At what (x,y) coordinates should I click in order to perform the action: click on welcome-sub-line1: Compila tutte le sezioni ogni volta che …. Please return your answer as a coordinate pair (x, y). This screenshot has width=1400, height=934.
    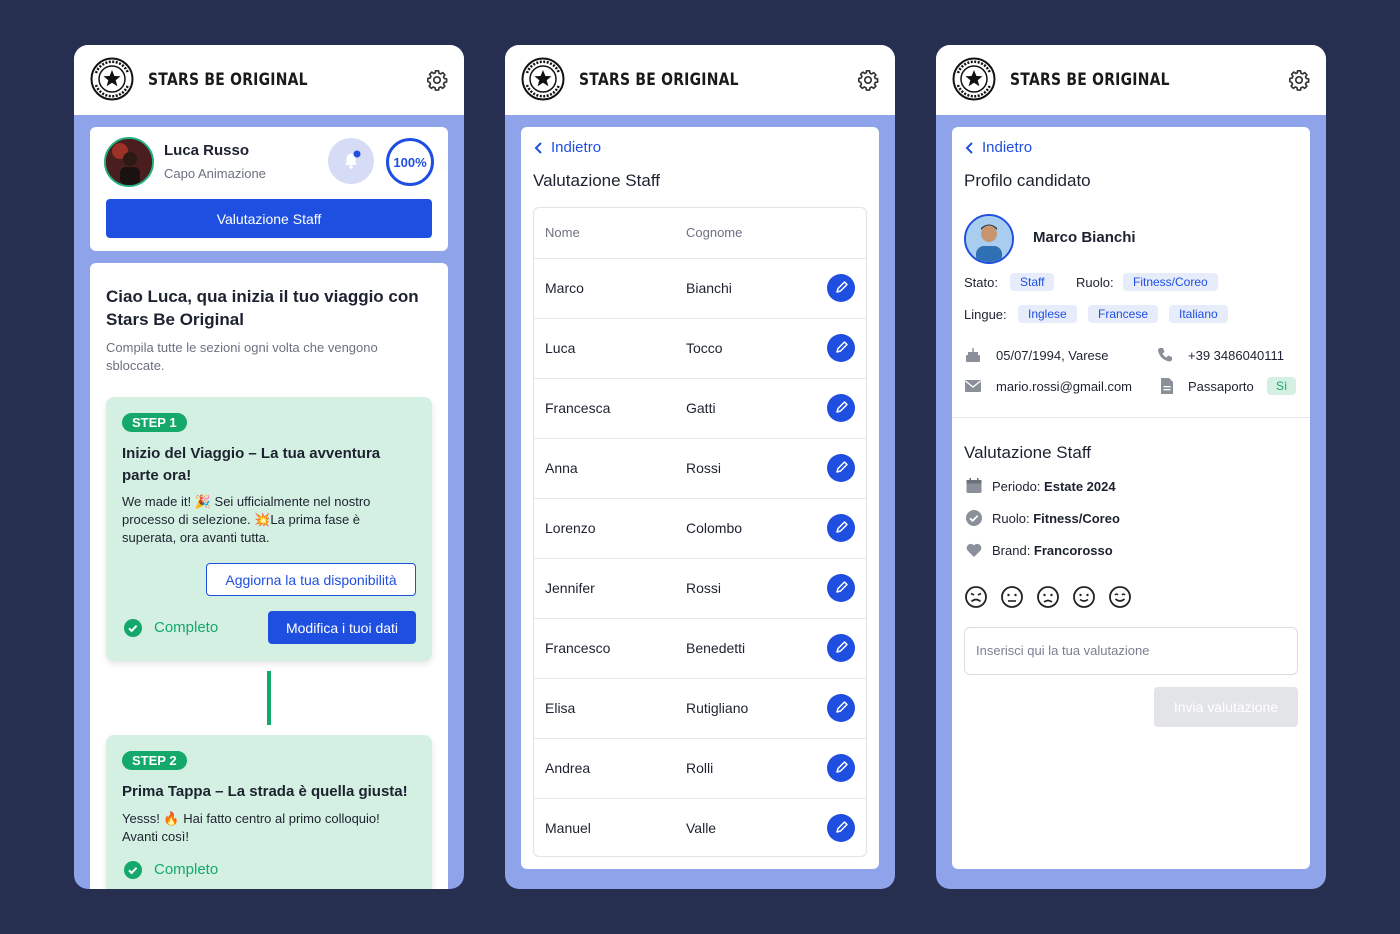
    Looking at the image, I should click on (242, 347).